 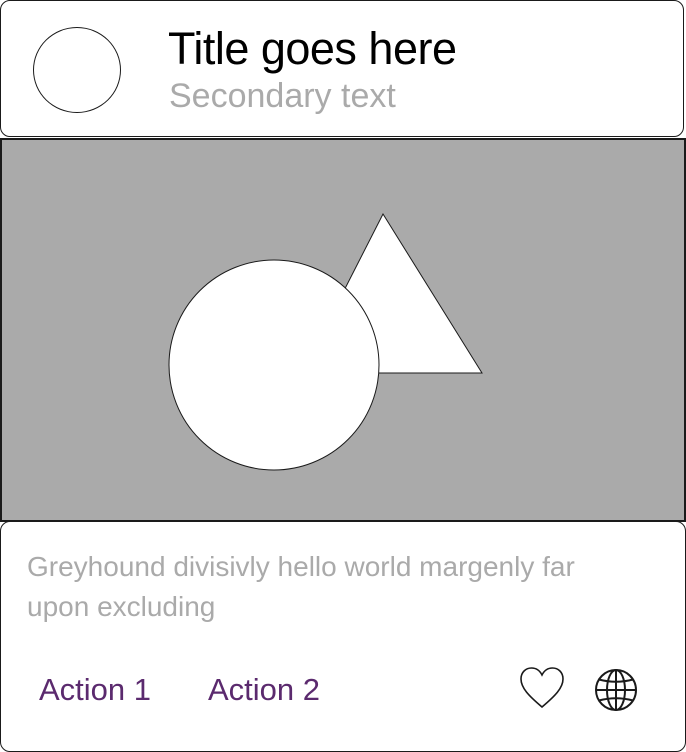 I want to click on avatar, so click(x=77, y=70).